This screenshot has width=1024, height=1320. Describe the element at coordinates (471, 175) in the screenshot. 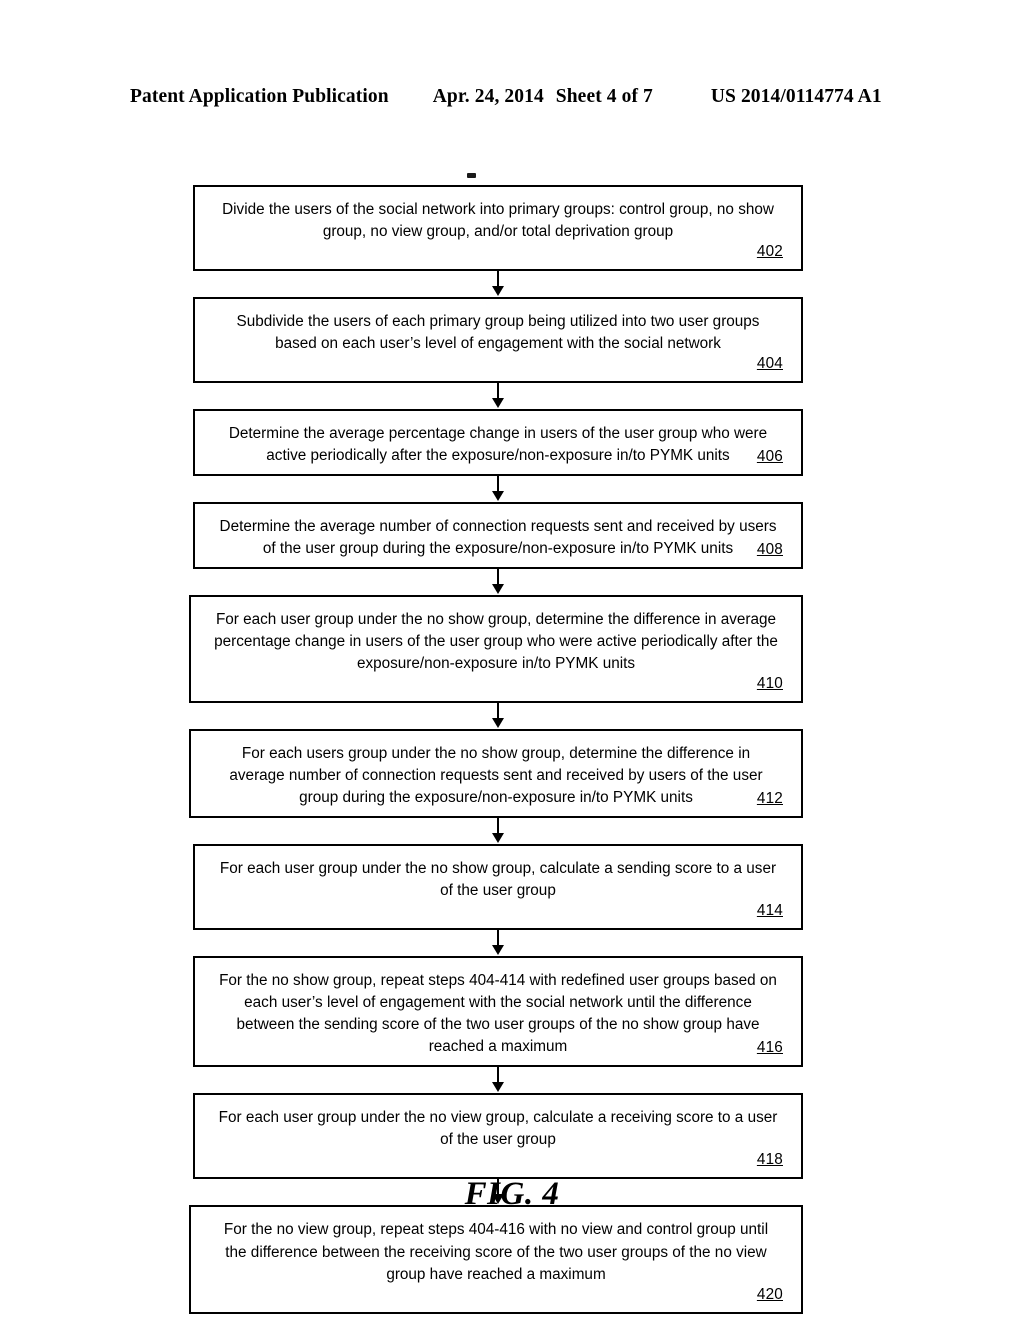

I see `scan-artifact-mark` at that location.